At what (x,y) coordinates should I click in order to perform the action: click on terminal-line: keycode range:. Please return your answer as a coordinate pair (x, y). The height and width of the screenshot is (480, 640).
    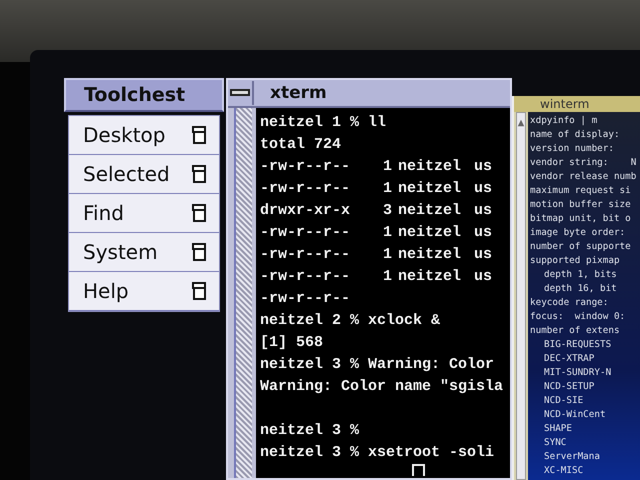
    Looking at the image, I should click on (569, 303).